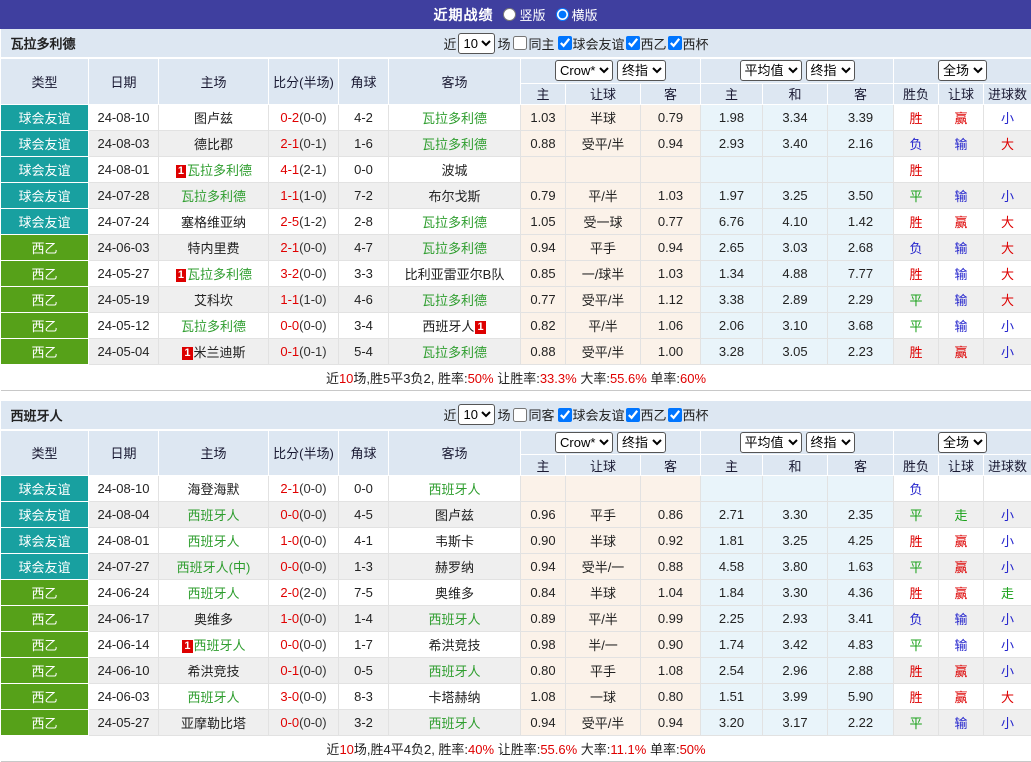  Describe the element at coordinates (364, 645) in the screenshot. I see `corner-cell: 1-7` at that location.